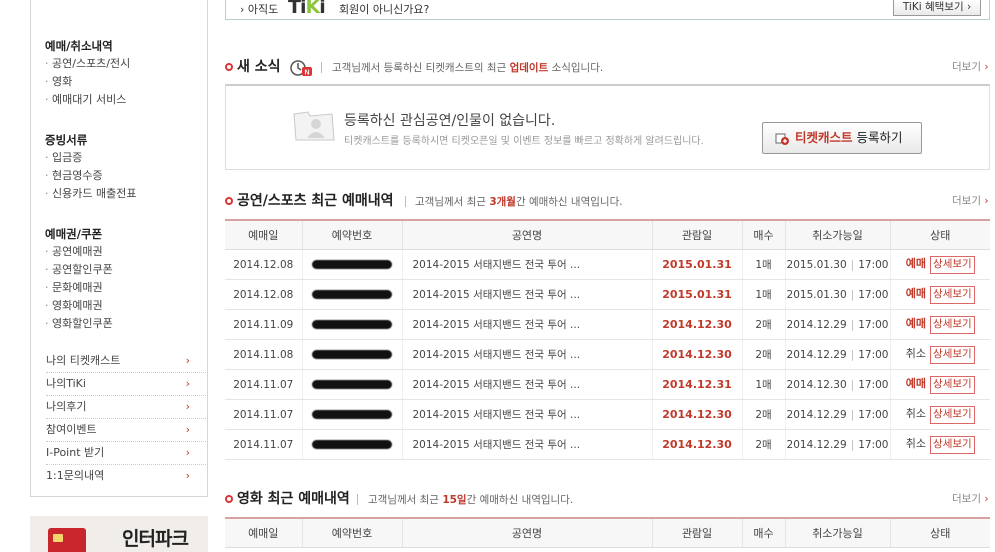 Image resolution: width=995 pixels, height=552 pixels. Describe the element at coordinates (79, 306) in the screenshot. I see `sidebar-item-movie-voucher: 영화예매권` at that location.